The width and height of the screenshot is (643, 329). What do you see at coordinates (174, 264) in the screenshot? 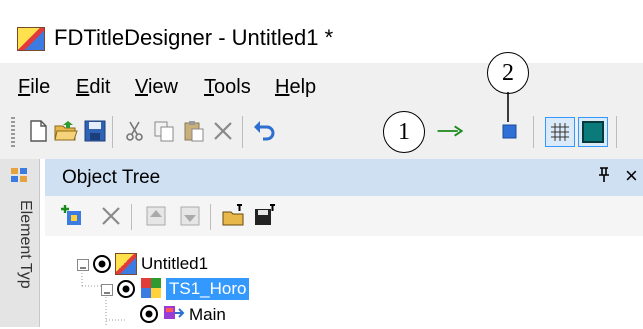
I see `tree-node-label: Untitled1` at bounding box center [174, 264].